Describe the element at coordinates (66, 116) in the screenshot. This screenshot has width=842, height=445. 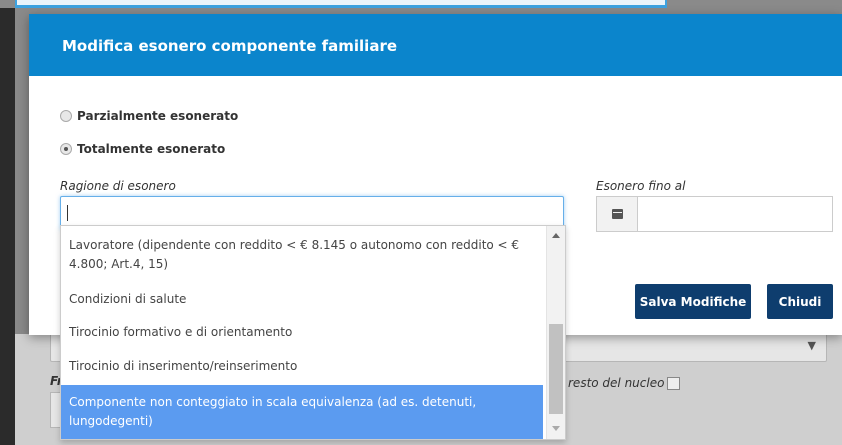
I see `radio-button-unchecked` at that location.